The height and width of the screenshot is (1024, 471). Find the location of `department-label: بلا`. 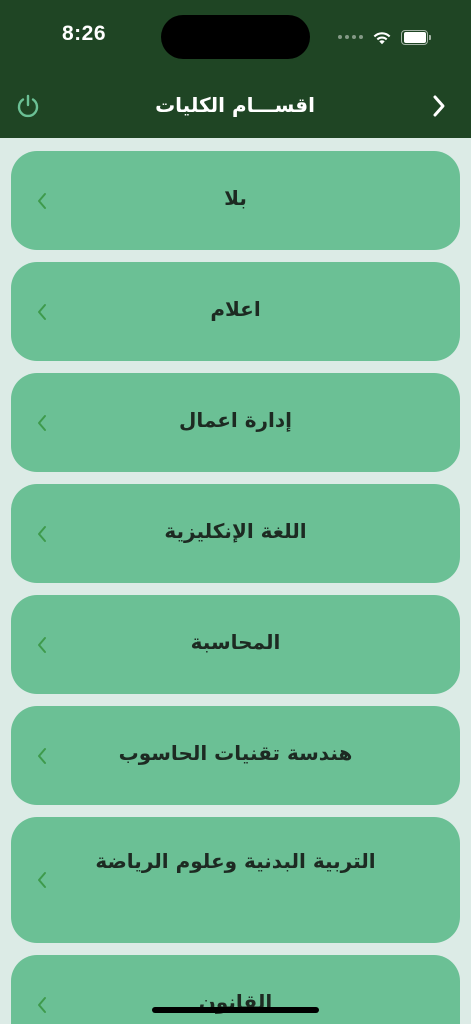

department-label: بلا is located at coordinates (235, 198).